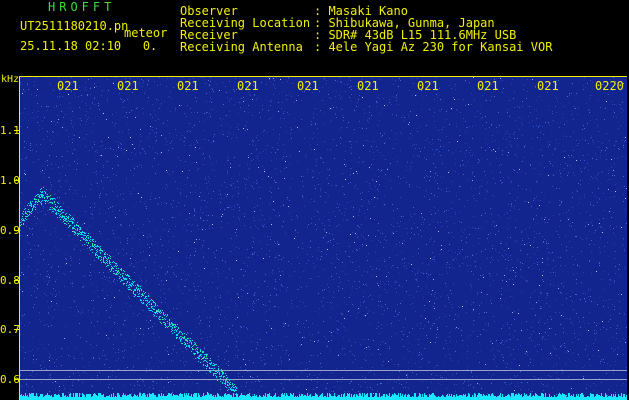  What do you see at coordinates (89, 46) in the screenshot?
I see `timestamp: 25.11.18 02:10 0.` at bounding box center [89, 46].